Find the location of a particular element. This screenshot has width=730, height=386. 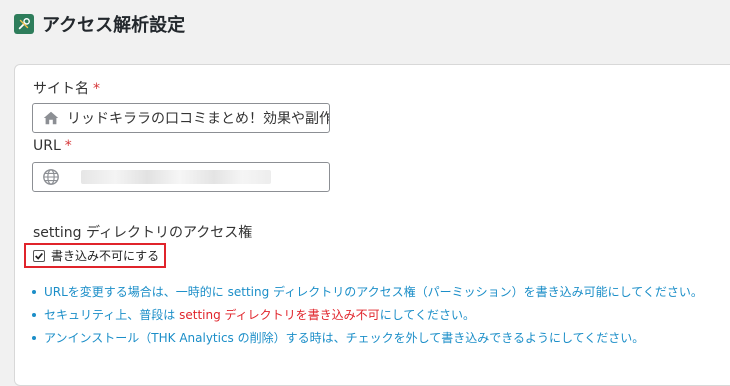

page-title-text: アクセス解析設定 is located at coordinates (114, 25).